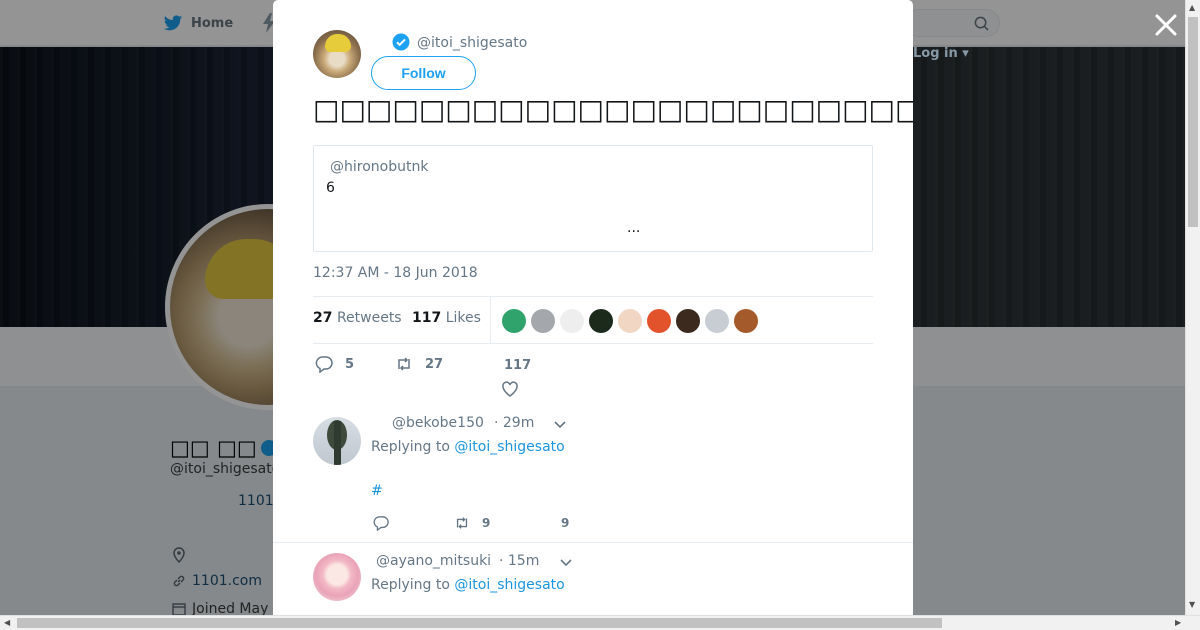  I want to click on horizontal-scrollbar-thumb, so click(479, 623).